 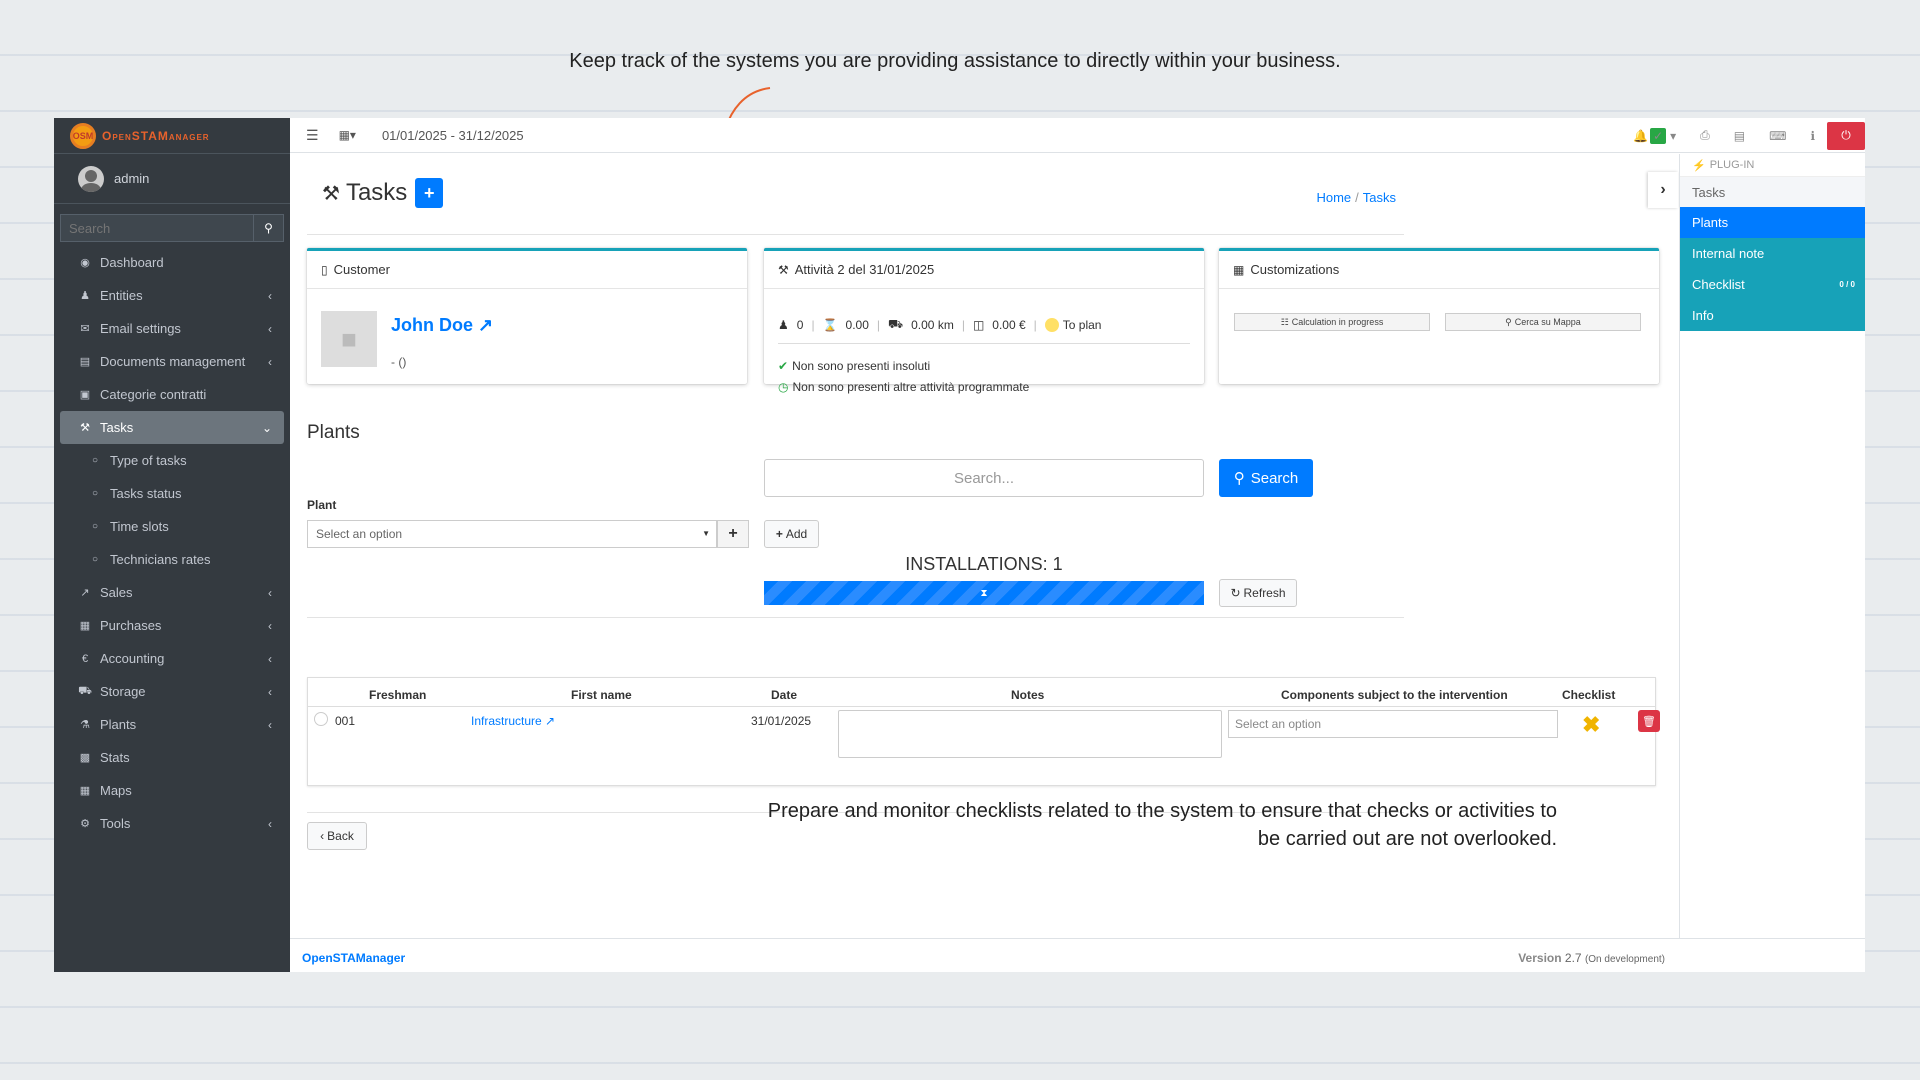 What do you see at coordinates (1812, 136) in the screenshot?
I see `info-icon: ℹ` at bounding box center [1812, 136].